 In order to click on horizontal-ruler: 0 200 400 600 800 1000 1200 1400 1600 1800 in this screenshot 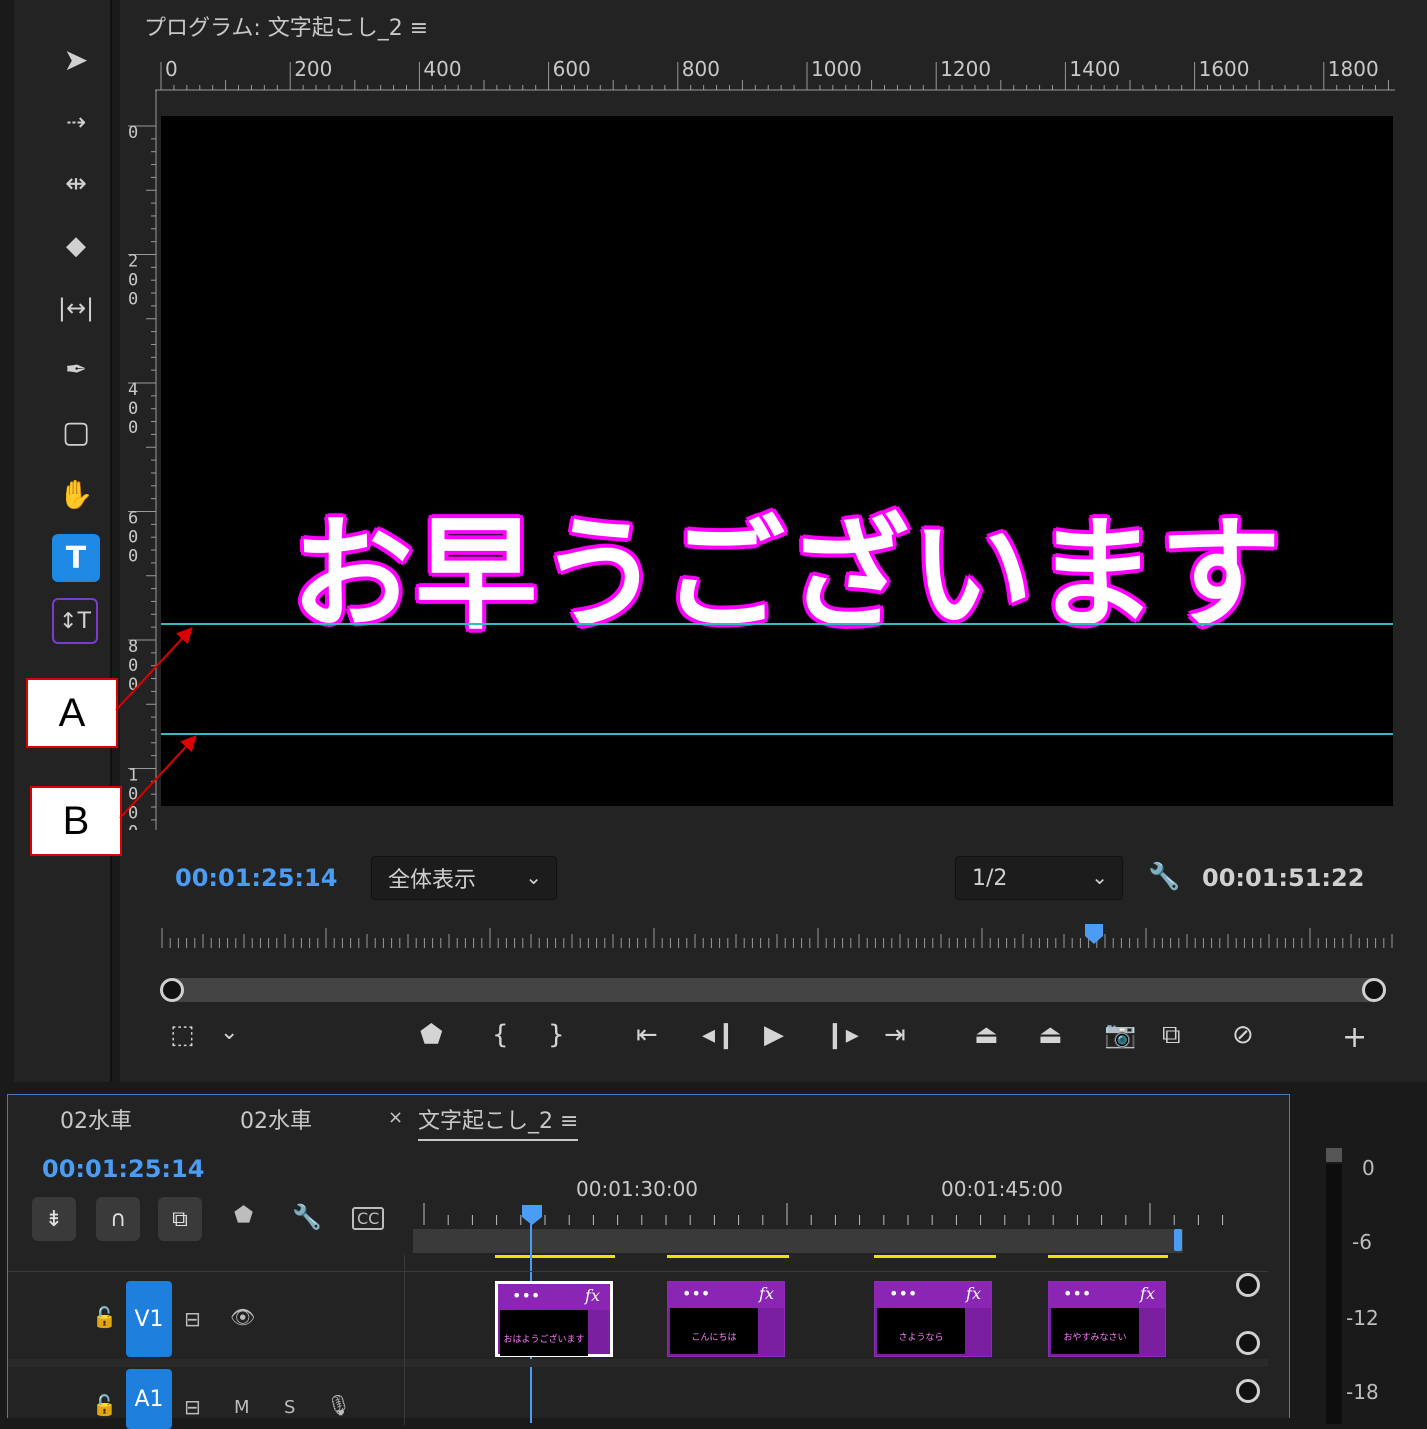, I will do `click(775, 74)`.